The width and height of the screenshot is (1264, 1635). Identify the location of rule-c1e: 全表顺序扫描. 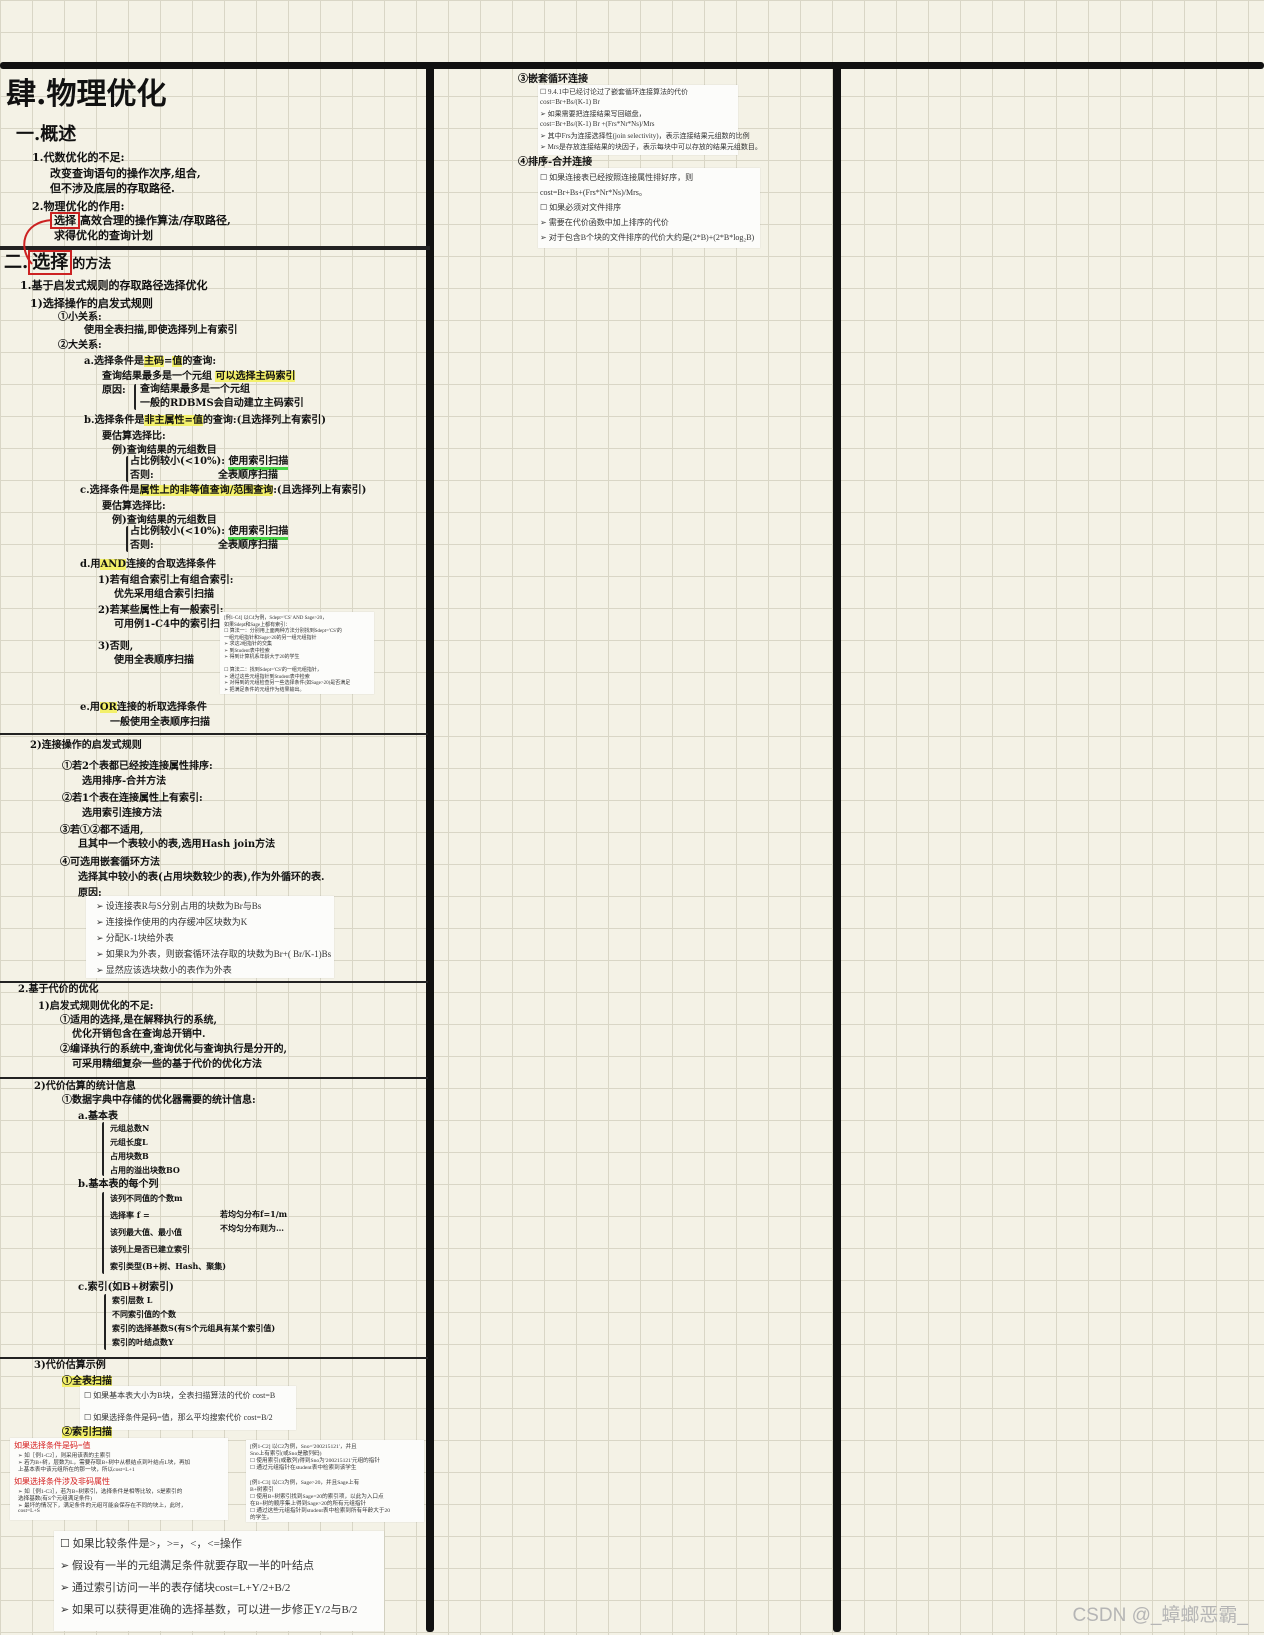
(248, 545).